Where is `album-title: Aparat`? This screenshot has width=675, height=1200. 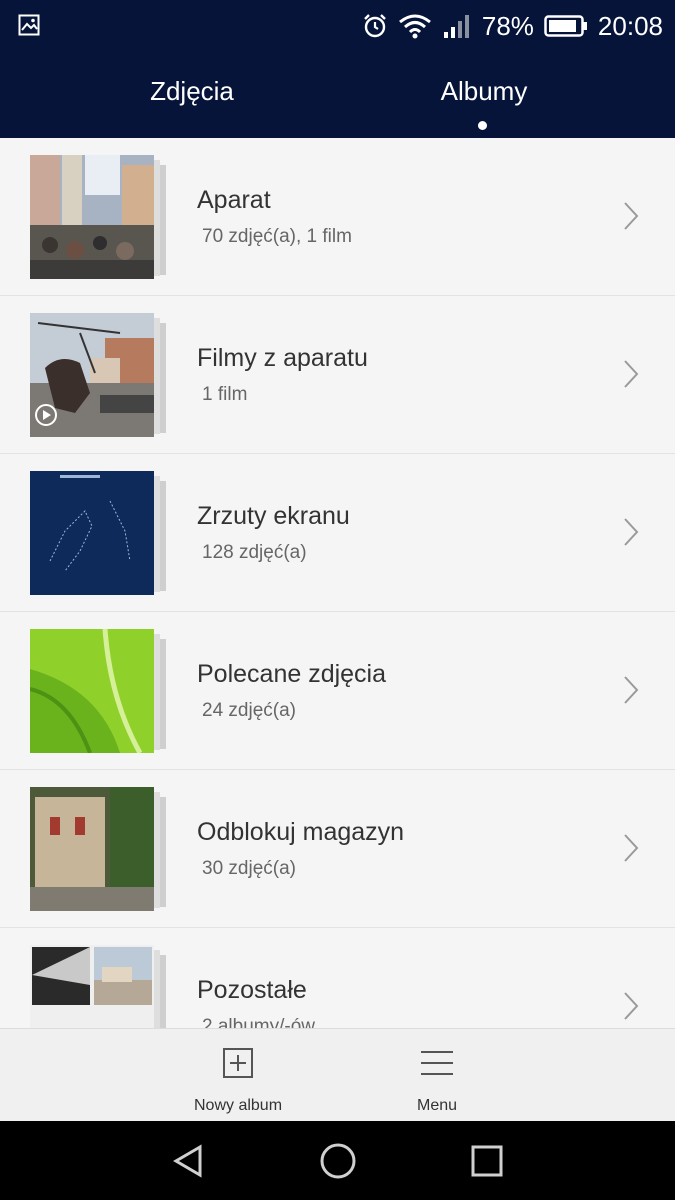
album-title: Aparat is located at coordinates (234, 200).